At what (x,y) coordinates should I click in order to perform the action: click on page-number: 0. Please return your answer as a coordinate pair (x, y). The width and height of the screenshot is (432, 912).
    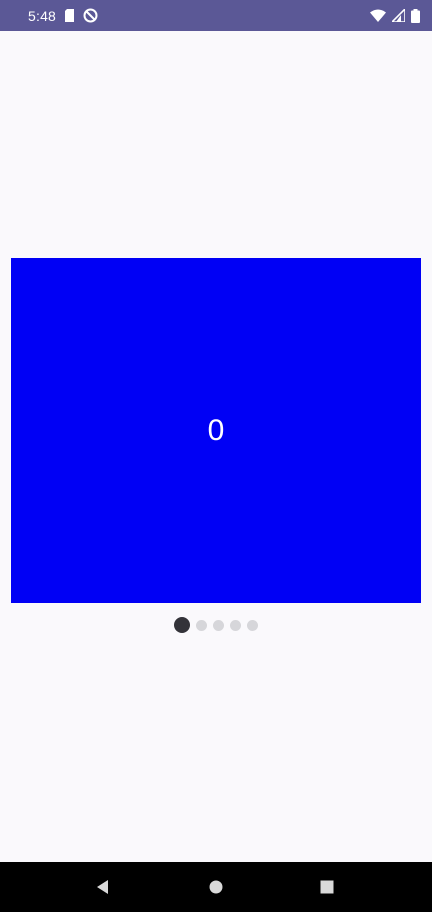
    Looking at the image, I should click on (216, 430).